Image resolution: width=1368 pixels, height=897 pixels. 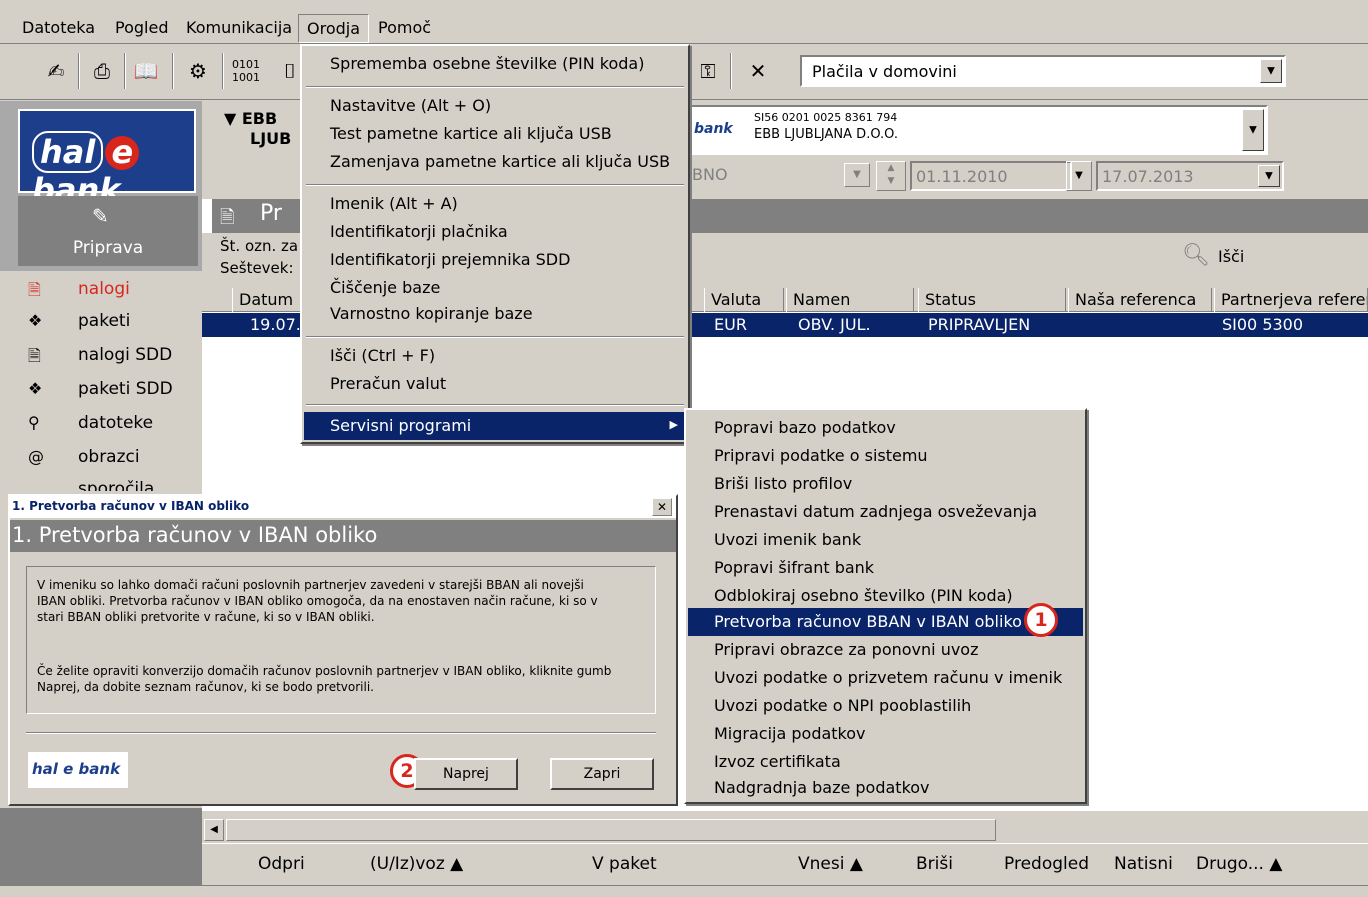 What do you see at coordinates (146, 71) in the screenshot?
I see `book-icon: 📖` at bounding box center [146, 71].